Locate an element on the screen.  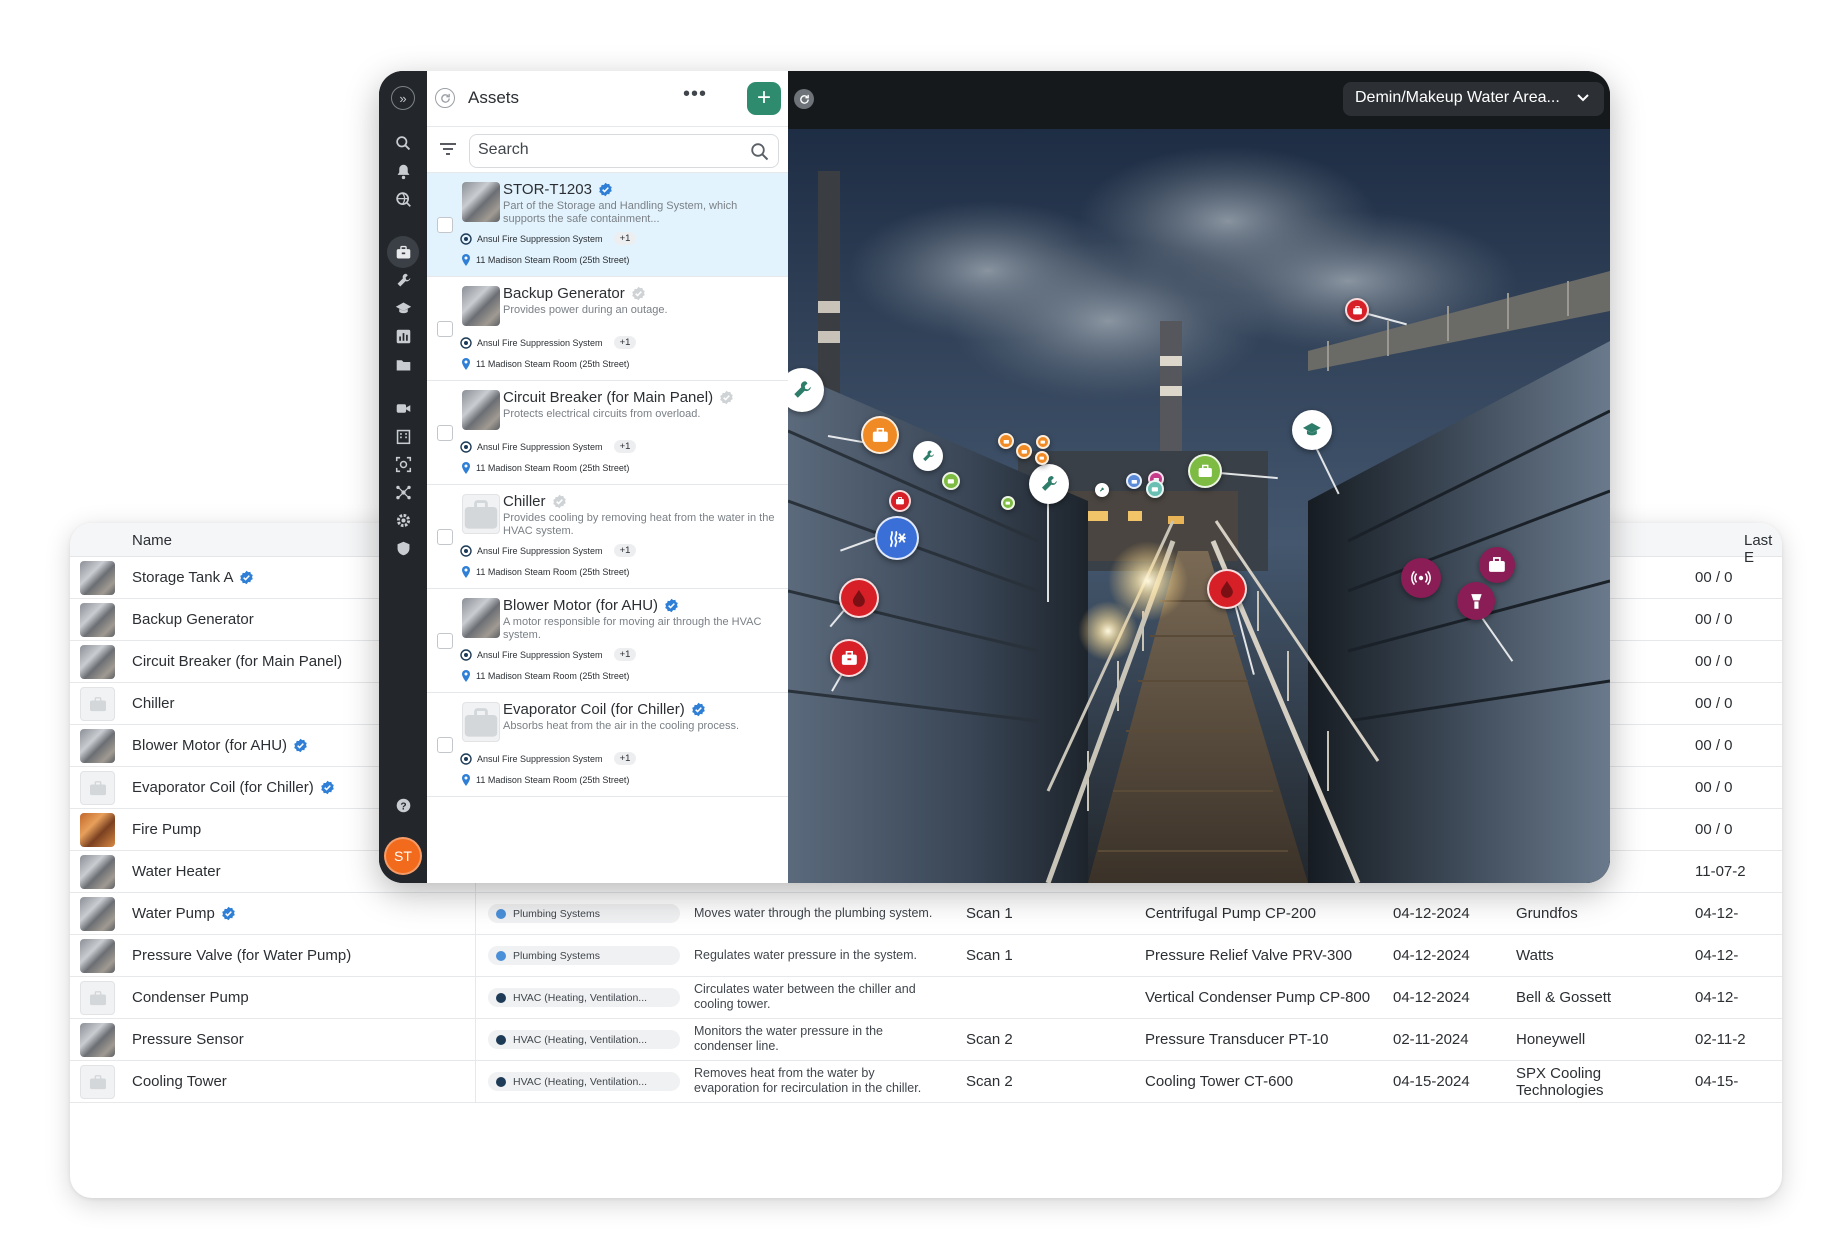
scan-target-icon is located at coordinates (403, 464).